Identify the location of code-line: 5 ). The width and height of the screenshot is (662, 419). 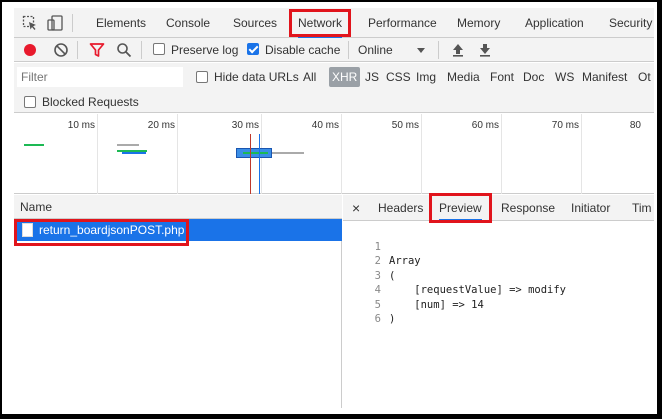
(498, 304).